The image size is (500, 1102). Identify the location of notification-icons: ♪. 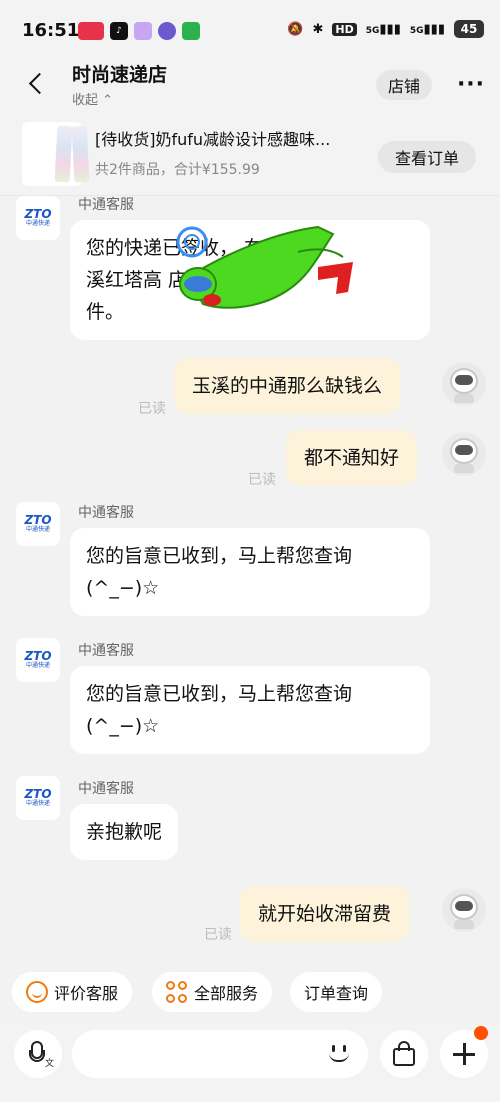
(139, 31).